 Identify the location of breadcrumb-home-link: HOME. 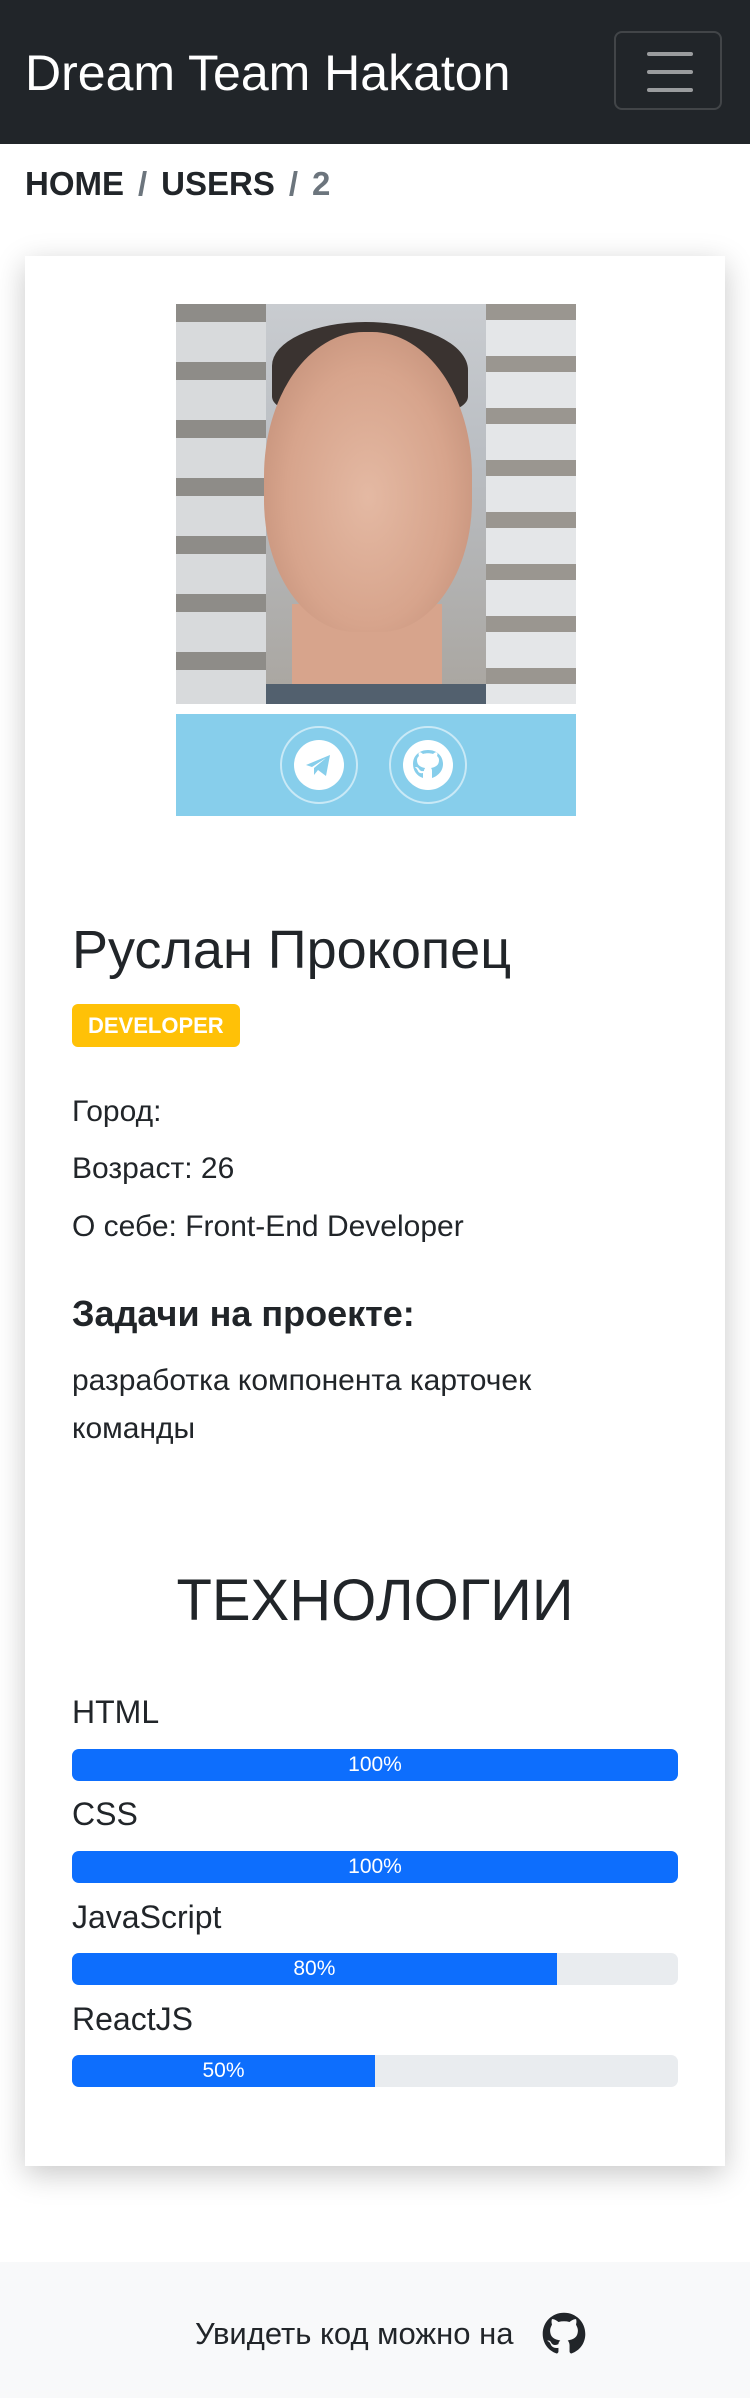
(74, 183).